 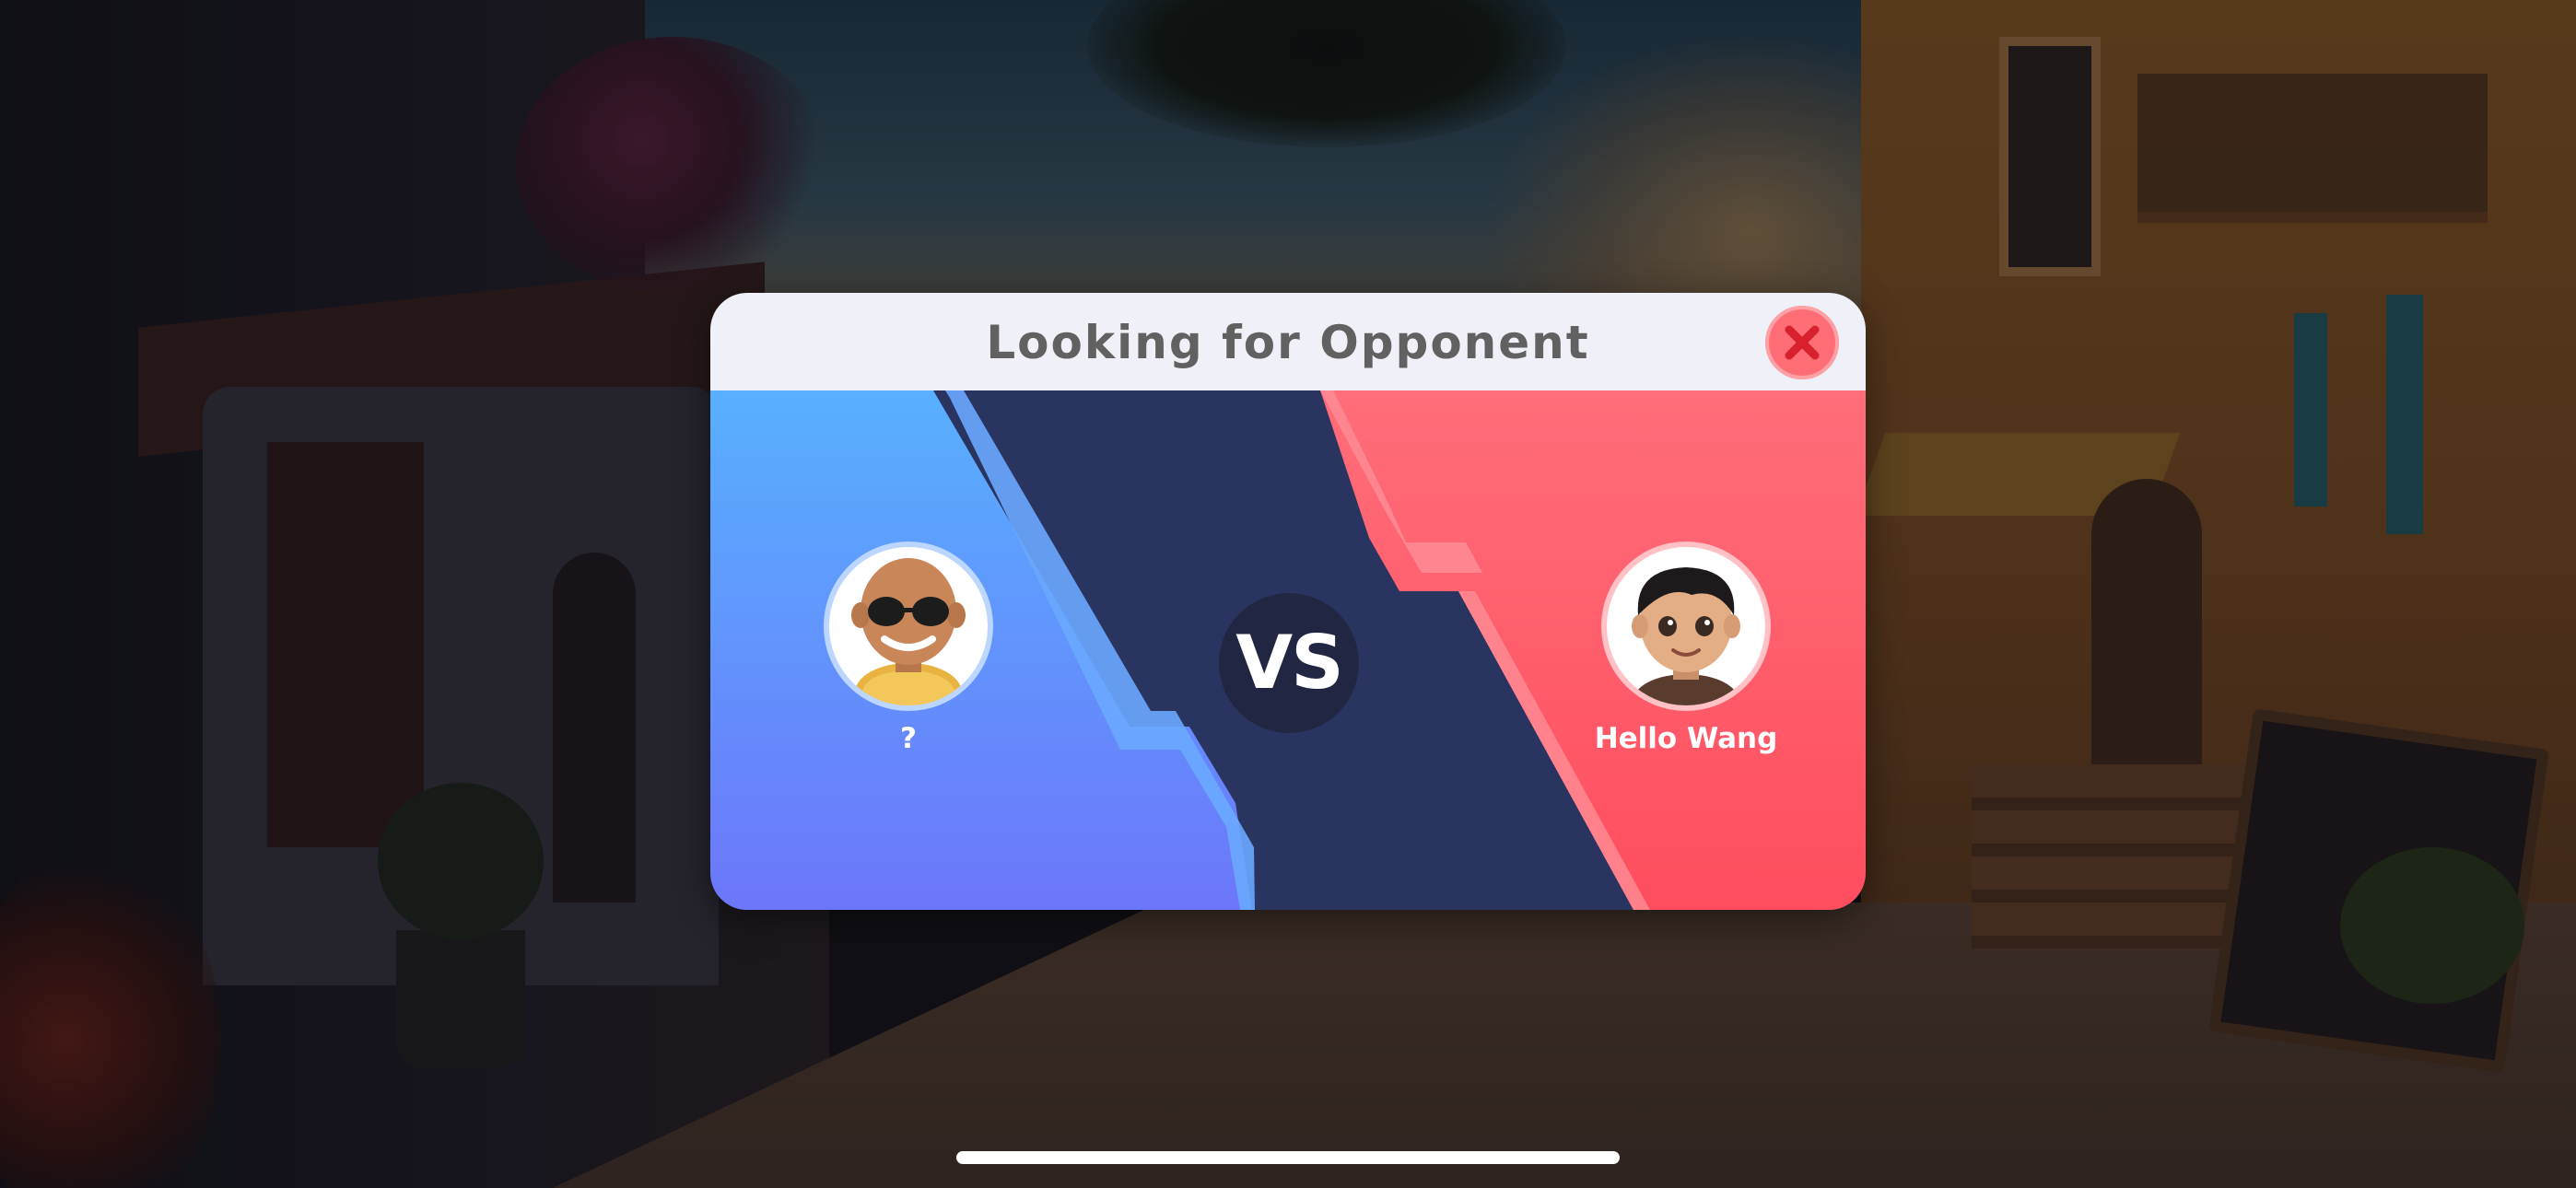 I want to click on avatar-boy-icon, so click(x=1686, y=636).